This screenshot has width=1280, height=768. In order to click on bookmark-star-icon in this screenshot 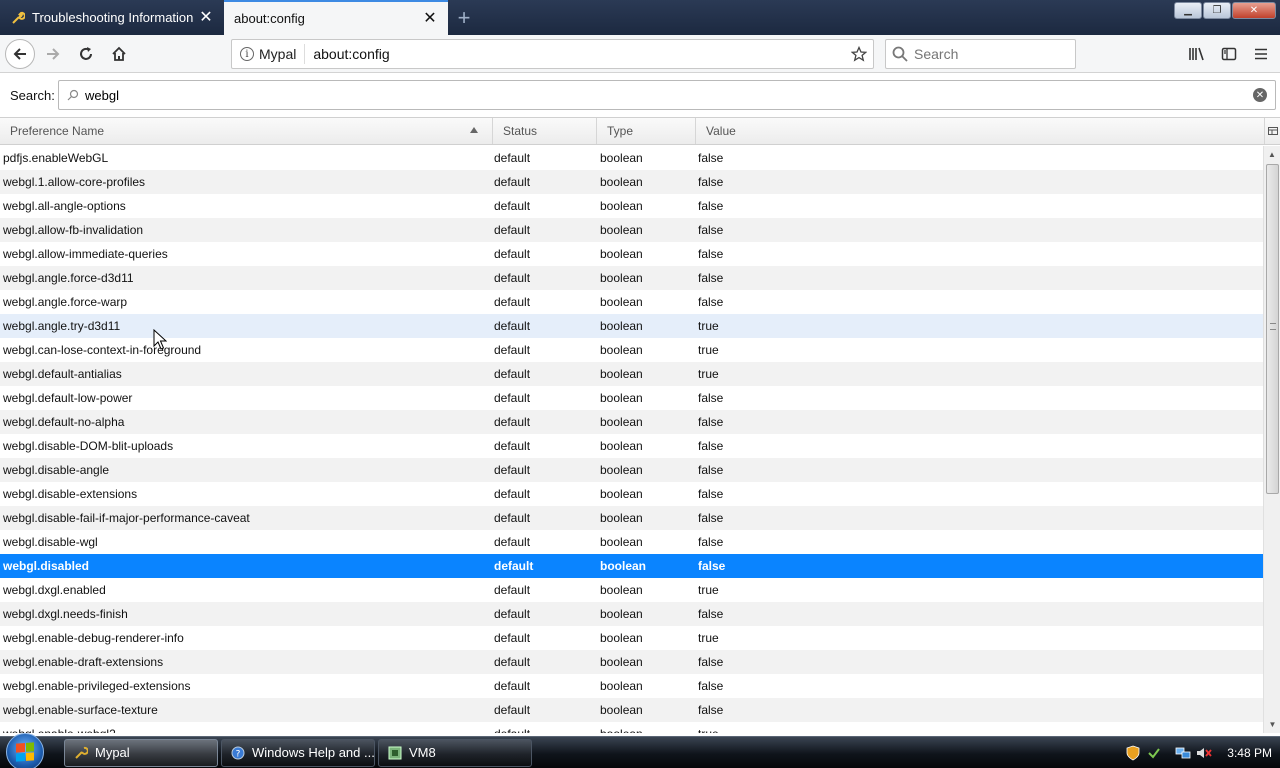, I will do `click(859, 54)`.